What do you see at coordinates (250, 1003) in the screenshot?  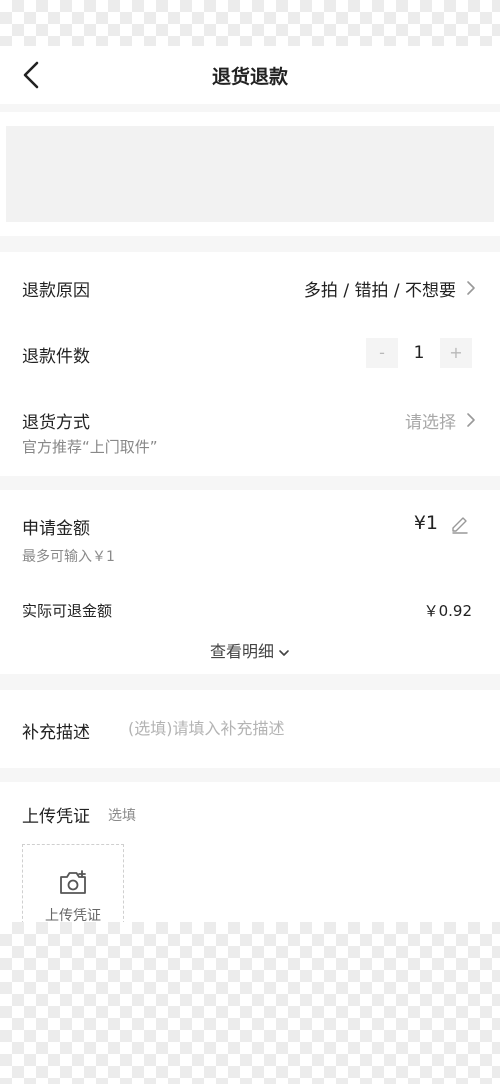 I see `bottom-area` at bounding box center [250, 1003].